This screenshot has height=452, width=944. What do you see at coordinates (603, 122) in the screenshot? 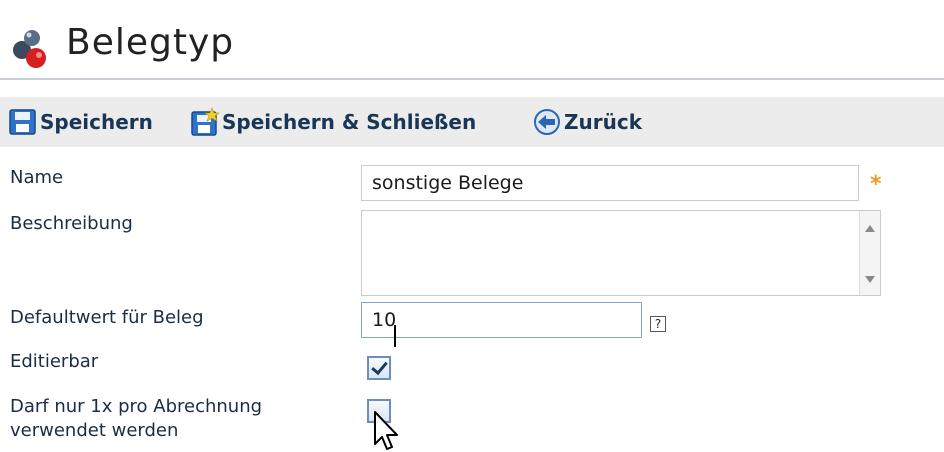
I see `back-button-label: Zurück` at bounding box center [603, 122].